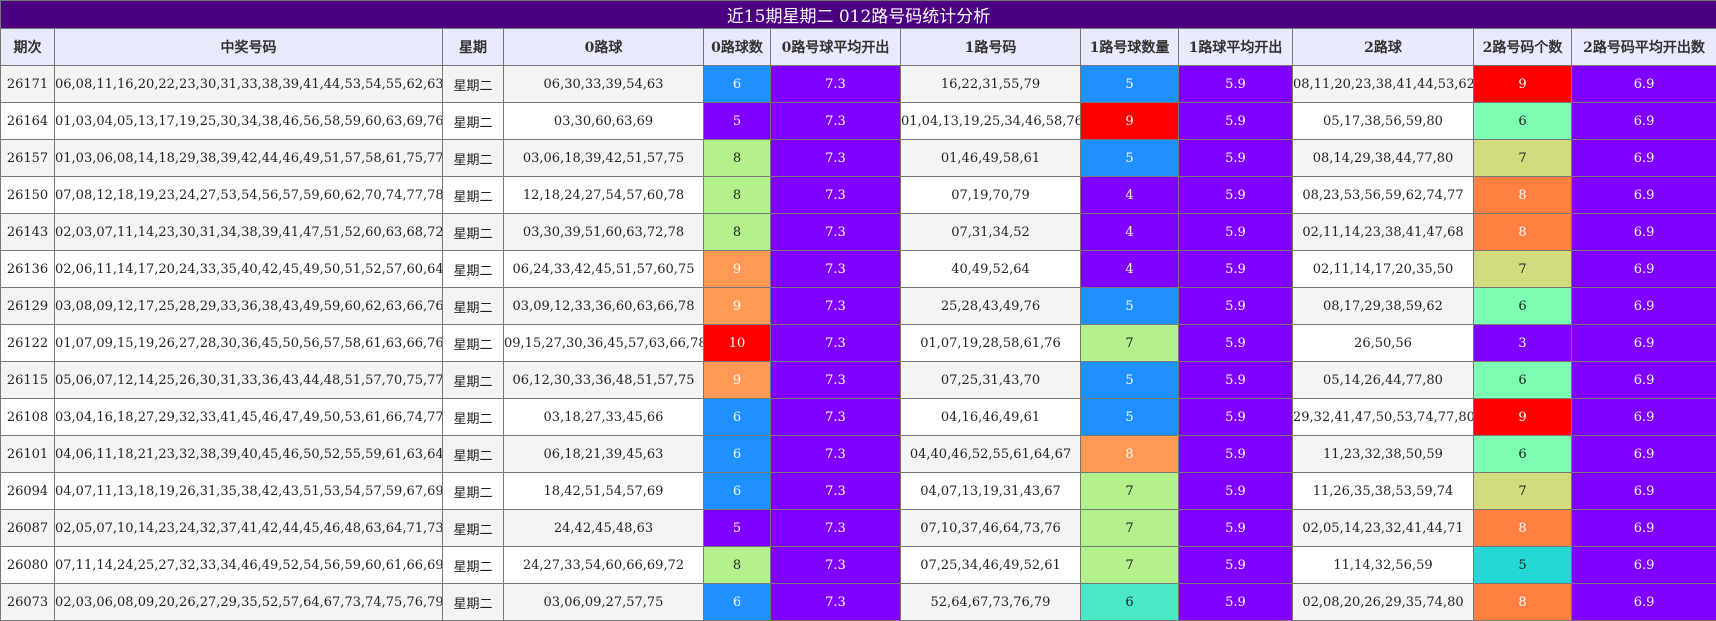 The height and width of the screenshot is (621, 1716). What do you see at coordinates (990, 380) in the screenshot?
I see `cell-route1-balls: 07,25,31,43,70` at bounding box center [990, 380].